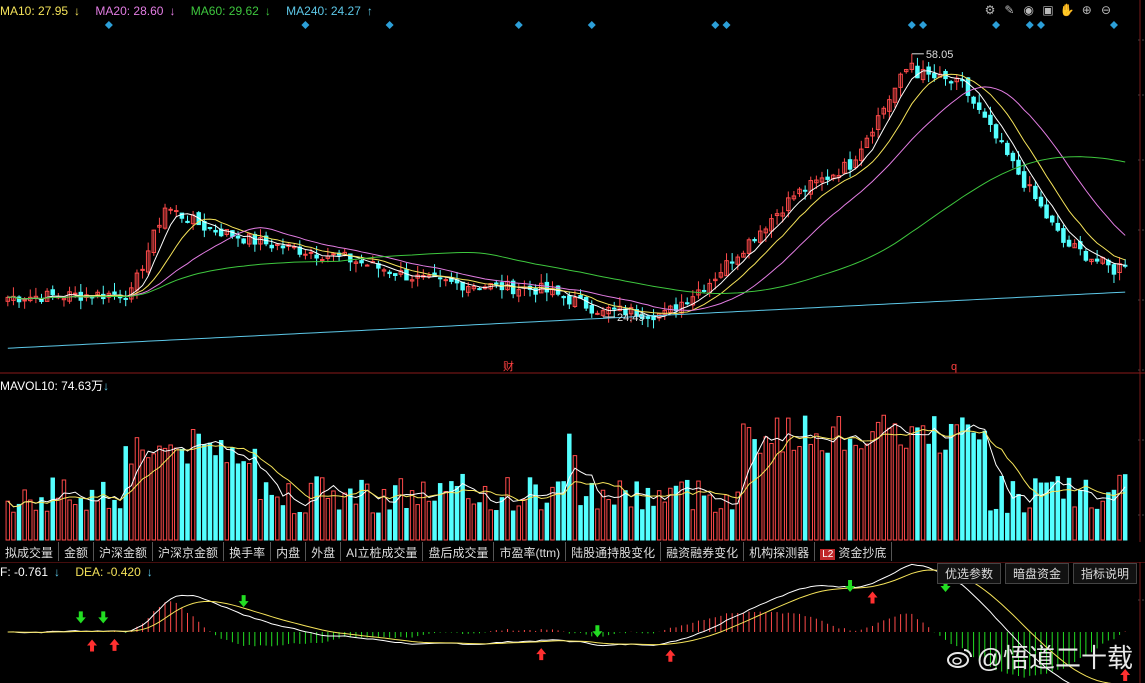  I want to click on low-price-label: 24.49, so click(631, 318).